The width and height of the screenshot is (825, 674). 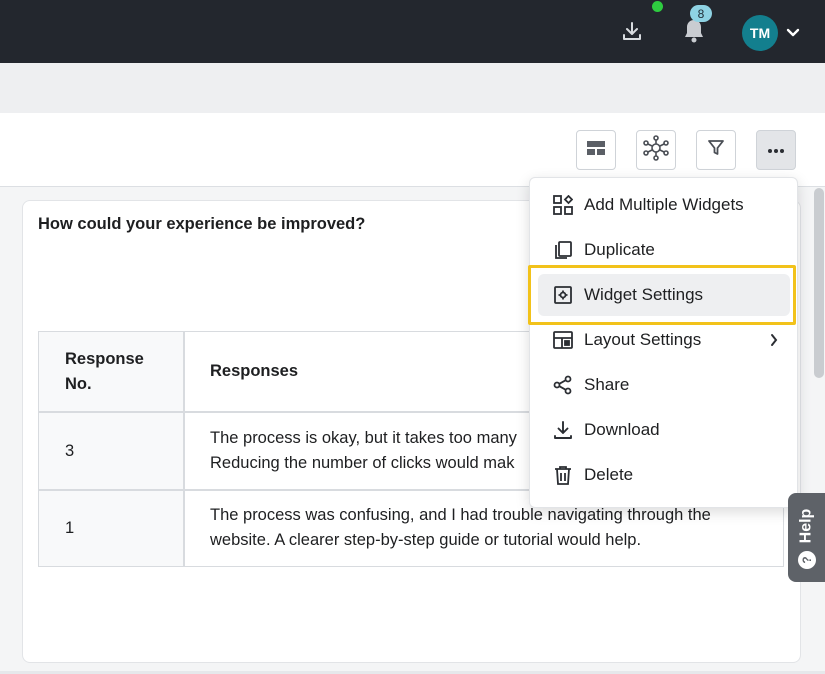 I want to click on chevron-down-icon, so click(x=793, y=33).